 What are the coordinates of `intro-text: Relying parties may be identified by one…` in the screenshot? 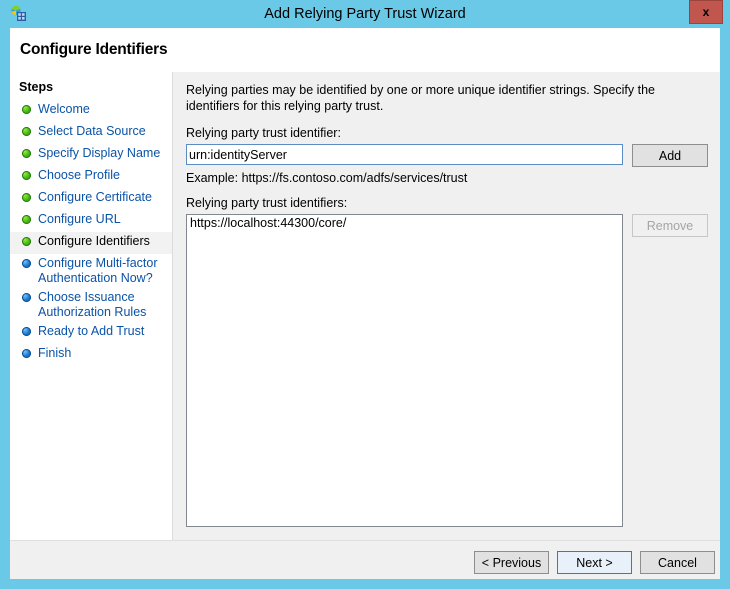 It's located at (421, 98).